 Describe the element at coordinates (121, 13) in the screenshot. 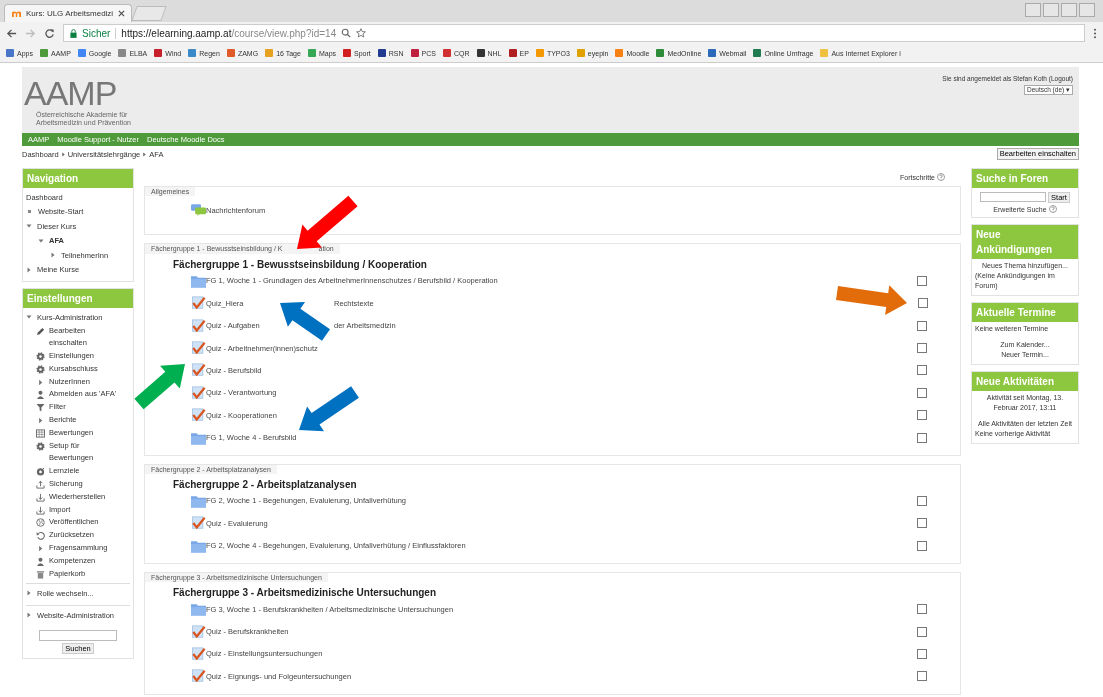

I see `close-icon` at that location.